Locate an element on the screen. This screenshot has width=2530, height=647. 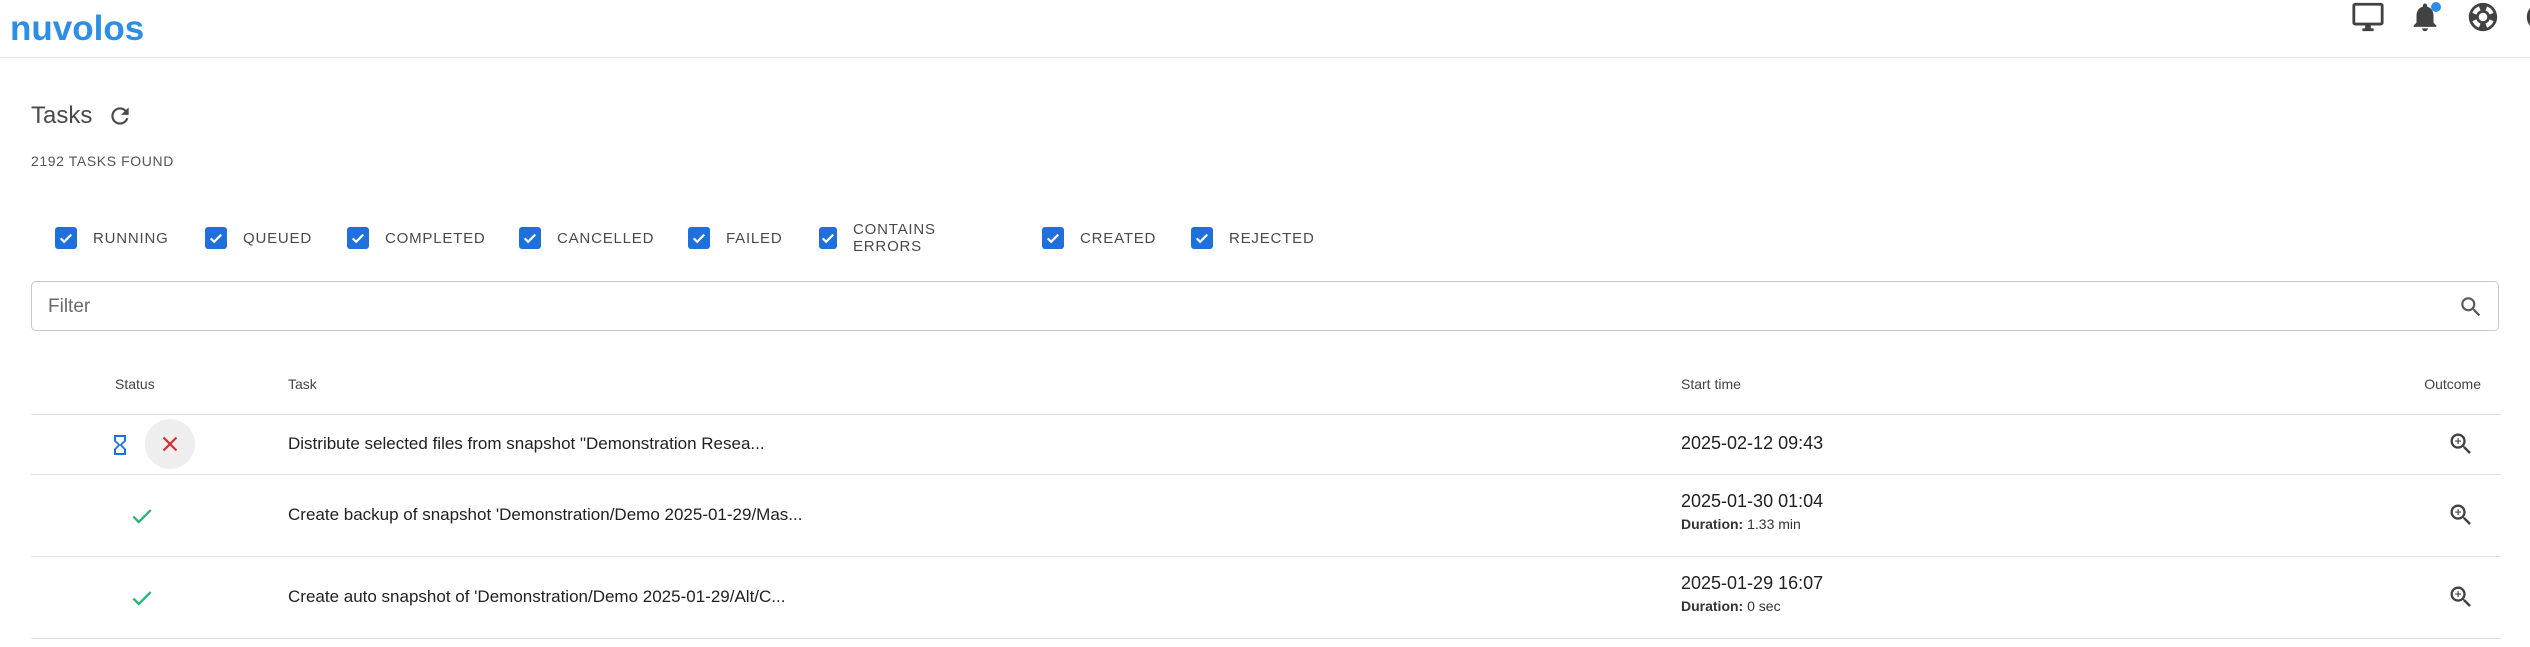
filter-label: QUEUED is located at coordinates (277, 238).